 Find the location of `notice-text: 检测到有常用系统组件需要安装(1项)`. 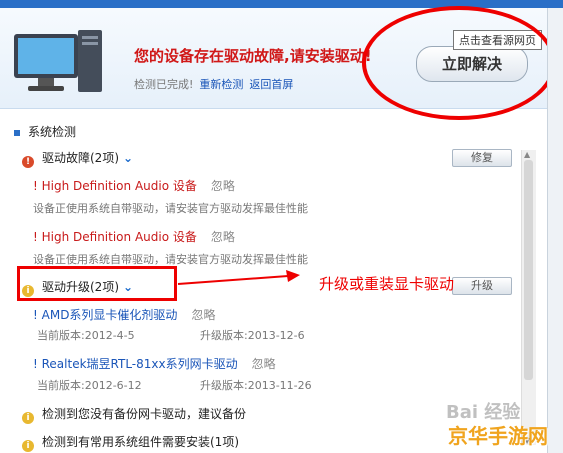

notice-text: 检测到有常用系统组件需要安装(1项) is located at coordinates (140, 442).